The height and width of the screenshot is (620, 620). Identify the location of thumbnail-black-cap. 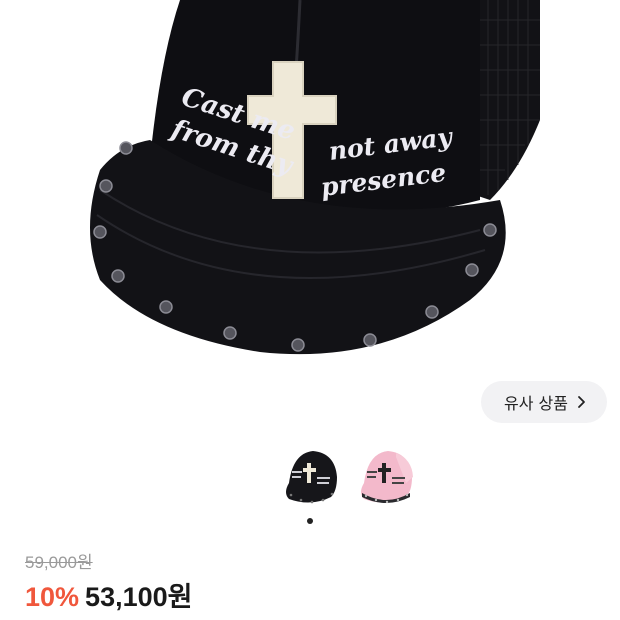
(311, 478).